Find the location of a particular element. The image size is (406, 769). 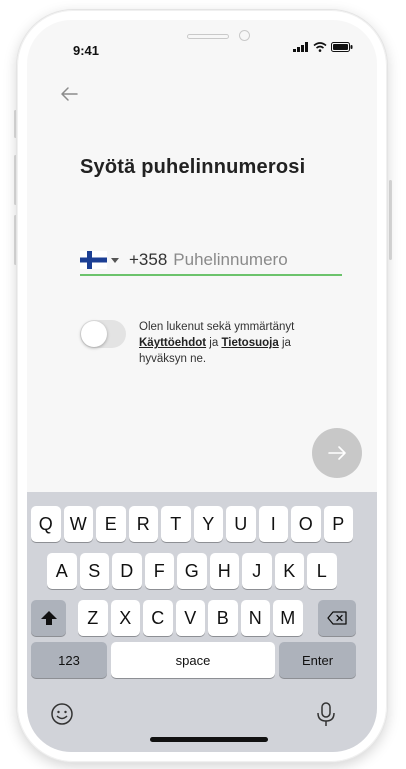

key-n: N is located at coordinates (255, 618).